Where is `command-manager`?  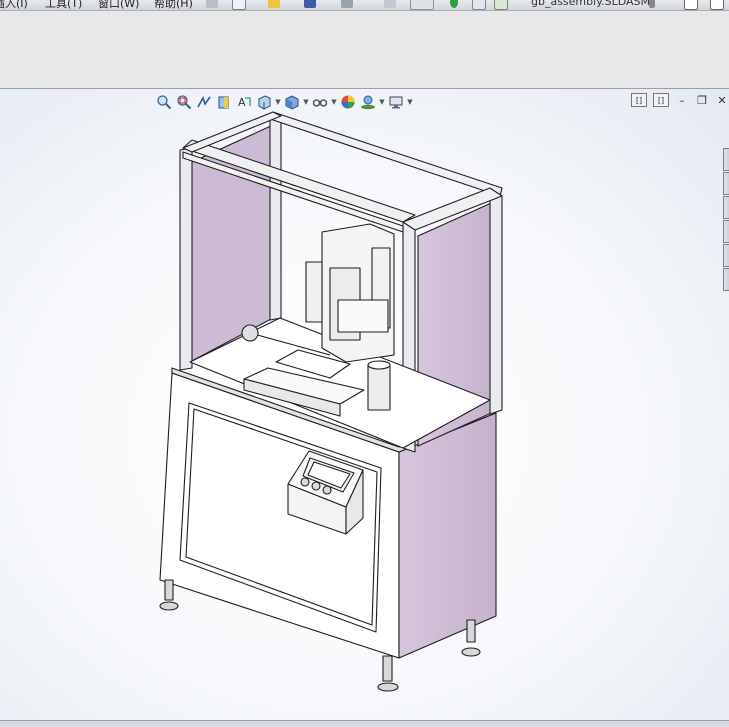 command-manager is located at coordinates (364, 50).